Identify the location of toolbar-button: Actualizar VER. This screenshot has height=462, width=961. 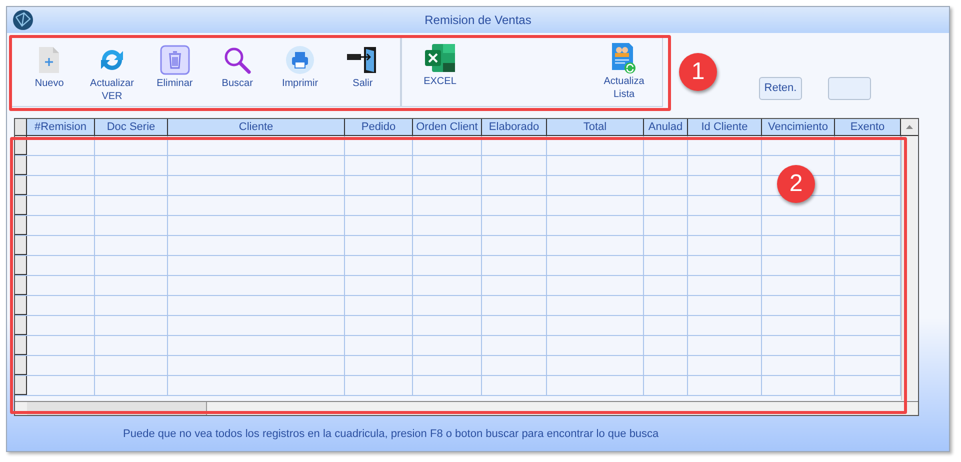
(112, 72).